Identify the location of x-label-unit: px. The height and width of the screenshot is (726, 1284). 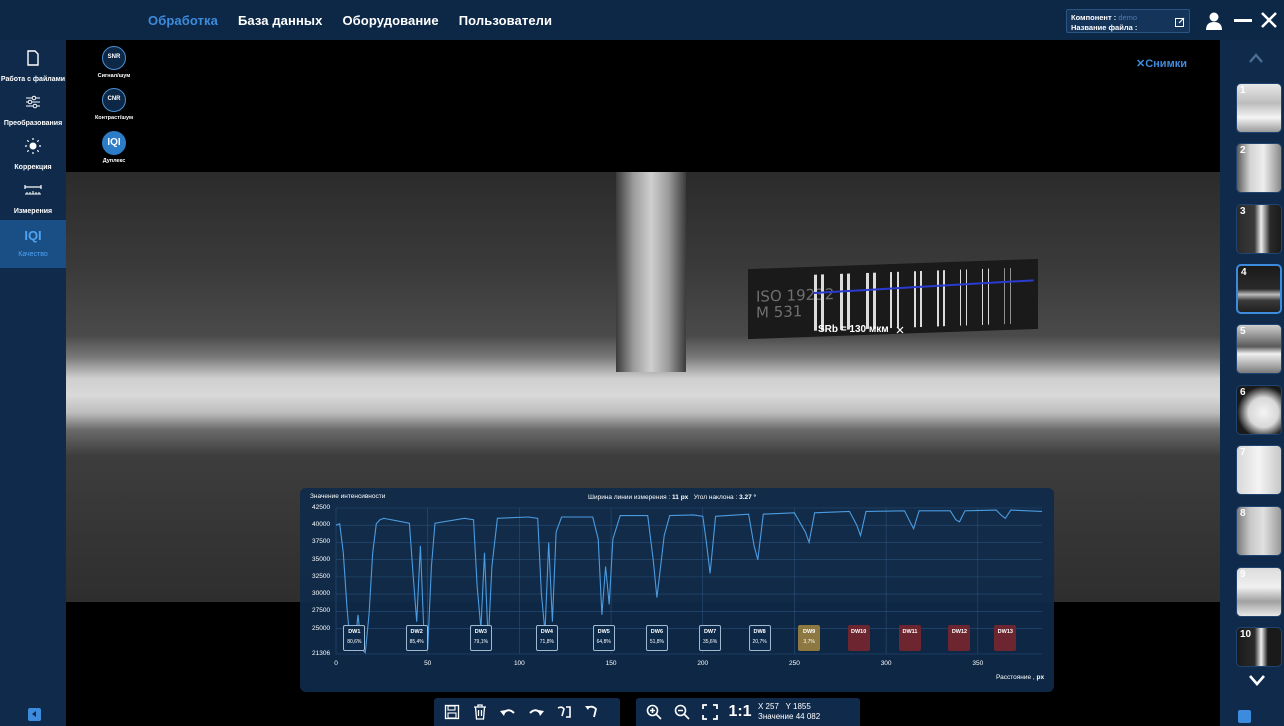
(1040, 677).